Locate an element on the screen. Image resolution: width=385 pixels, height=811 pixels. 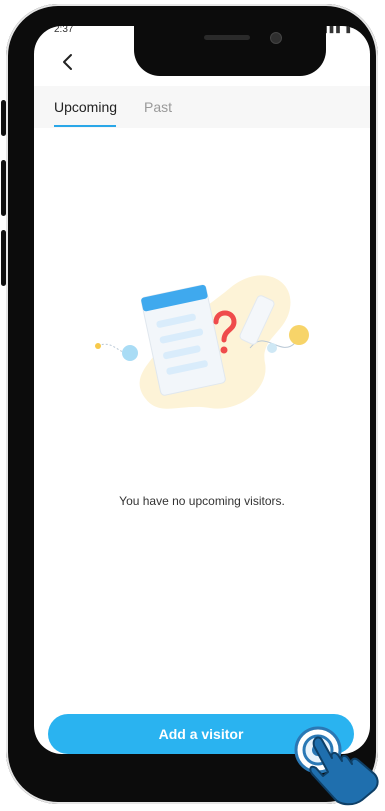
front-camera is located at coordinates (276, 38).